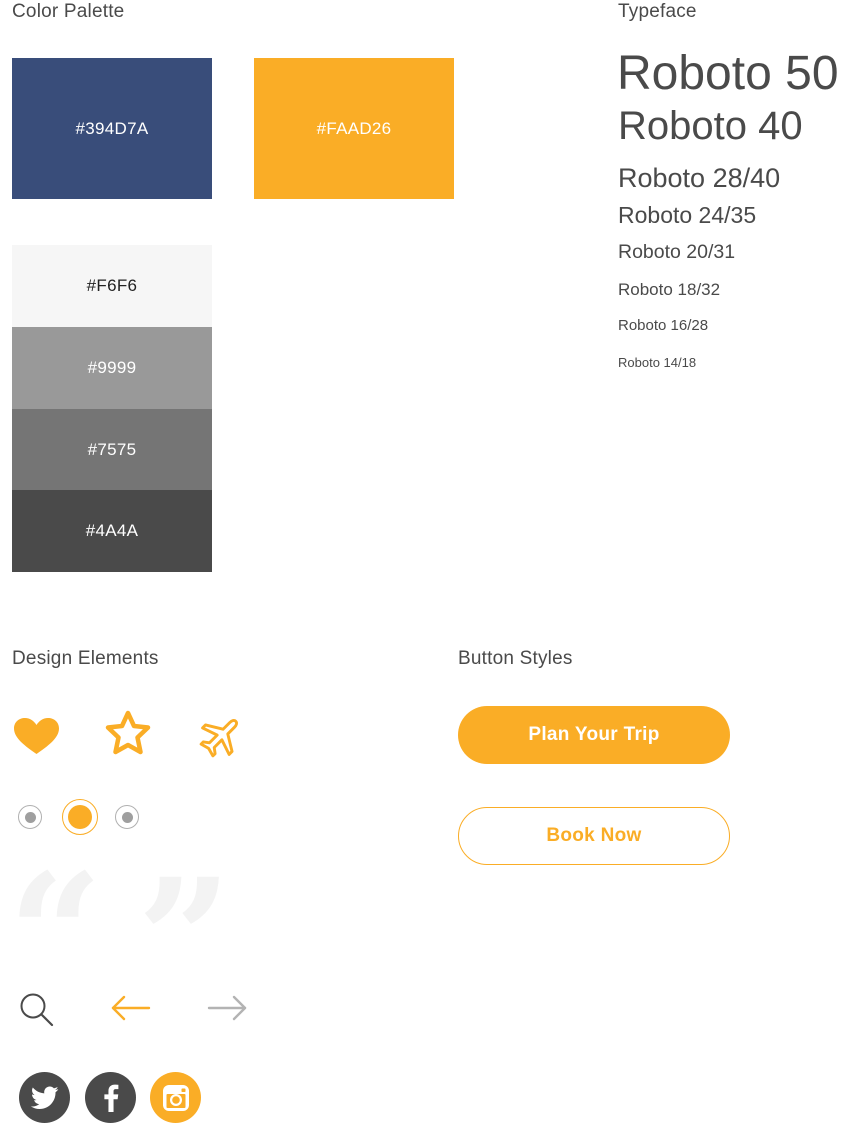 This screenshot has height=1125, width=862. Describe the element at coordinates (669, 289) in the screenshot. I see `type-sample-18: Roboto 18/32` at that location.